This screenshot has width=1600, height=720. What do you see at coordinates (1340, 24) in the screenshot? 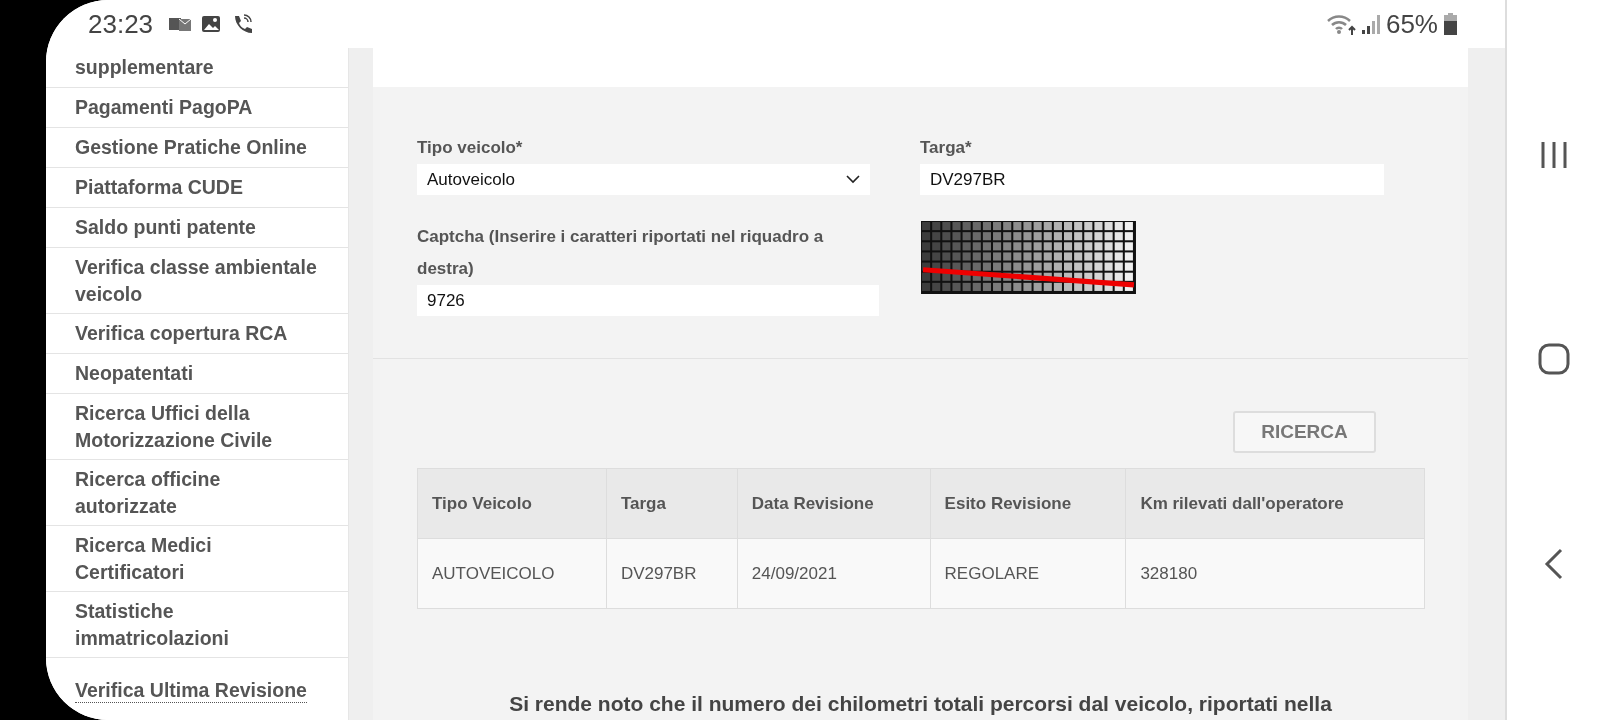
I see `wifi-icon` at bounding box center [1340, 24].